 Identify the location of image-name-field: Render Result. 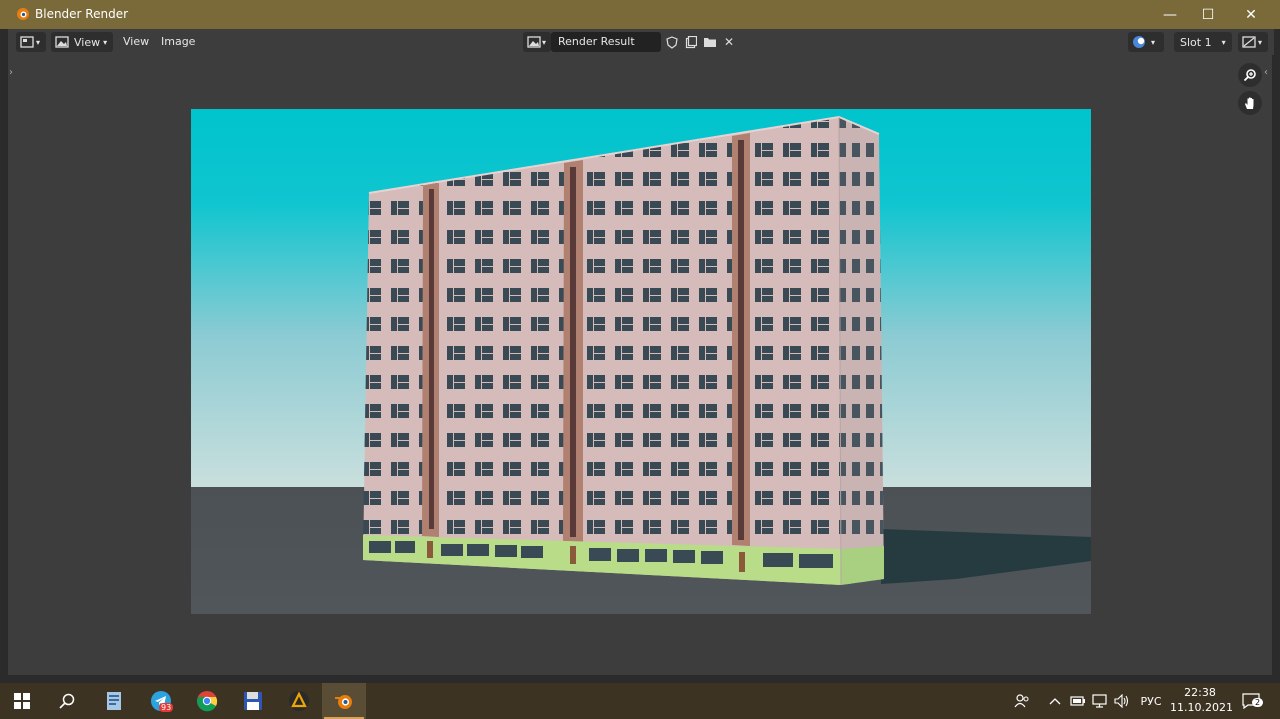
(606, 42).